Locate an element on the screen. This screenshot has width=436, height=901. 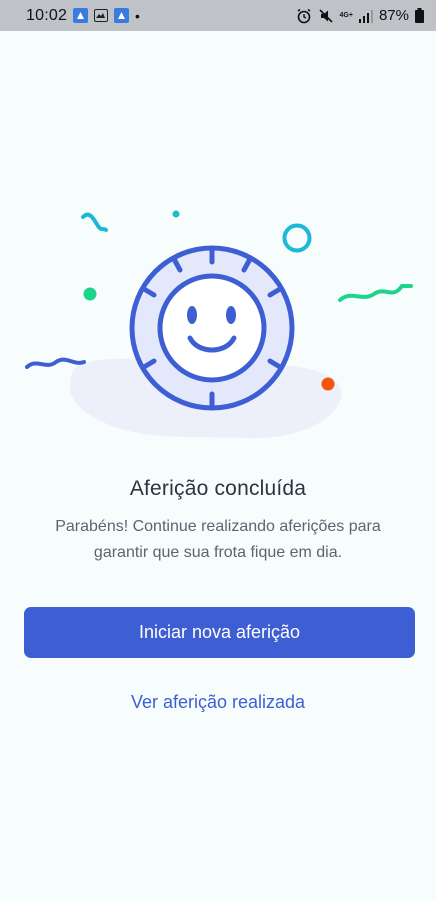
green-dot is located at coordinates (90, 294).